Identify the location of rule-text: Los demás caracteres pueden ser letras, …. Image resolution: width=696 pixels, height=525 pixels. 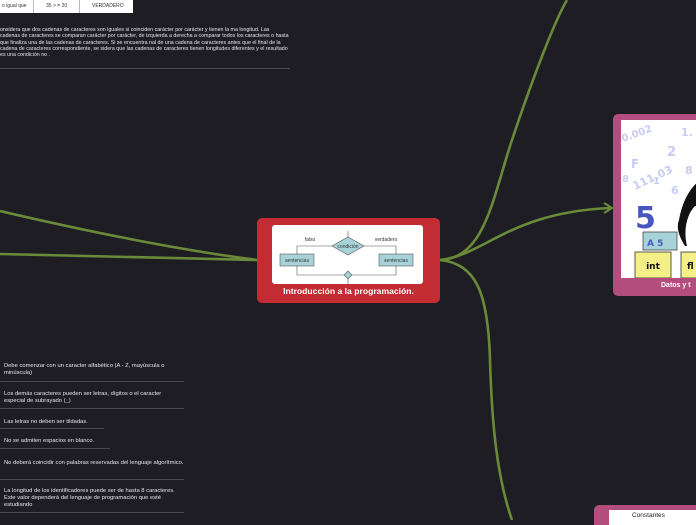
(83, 397).